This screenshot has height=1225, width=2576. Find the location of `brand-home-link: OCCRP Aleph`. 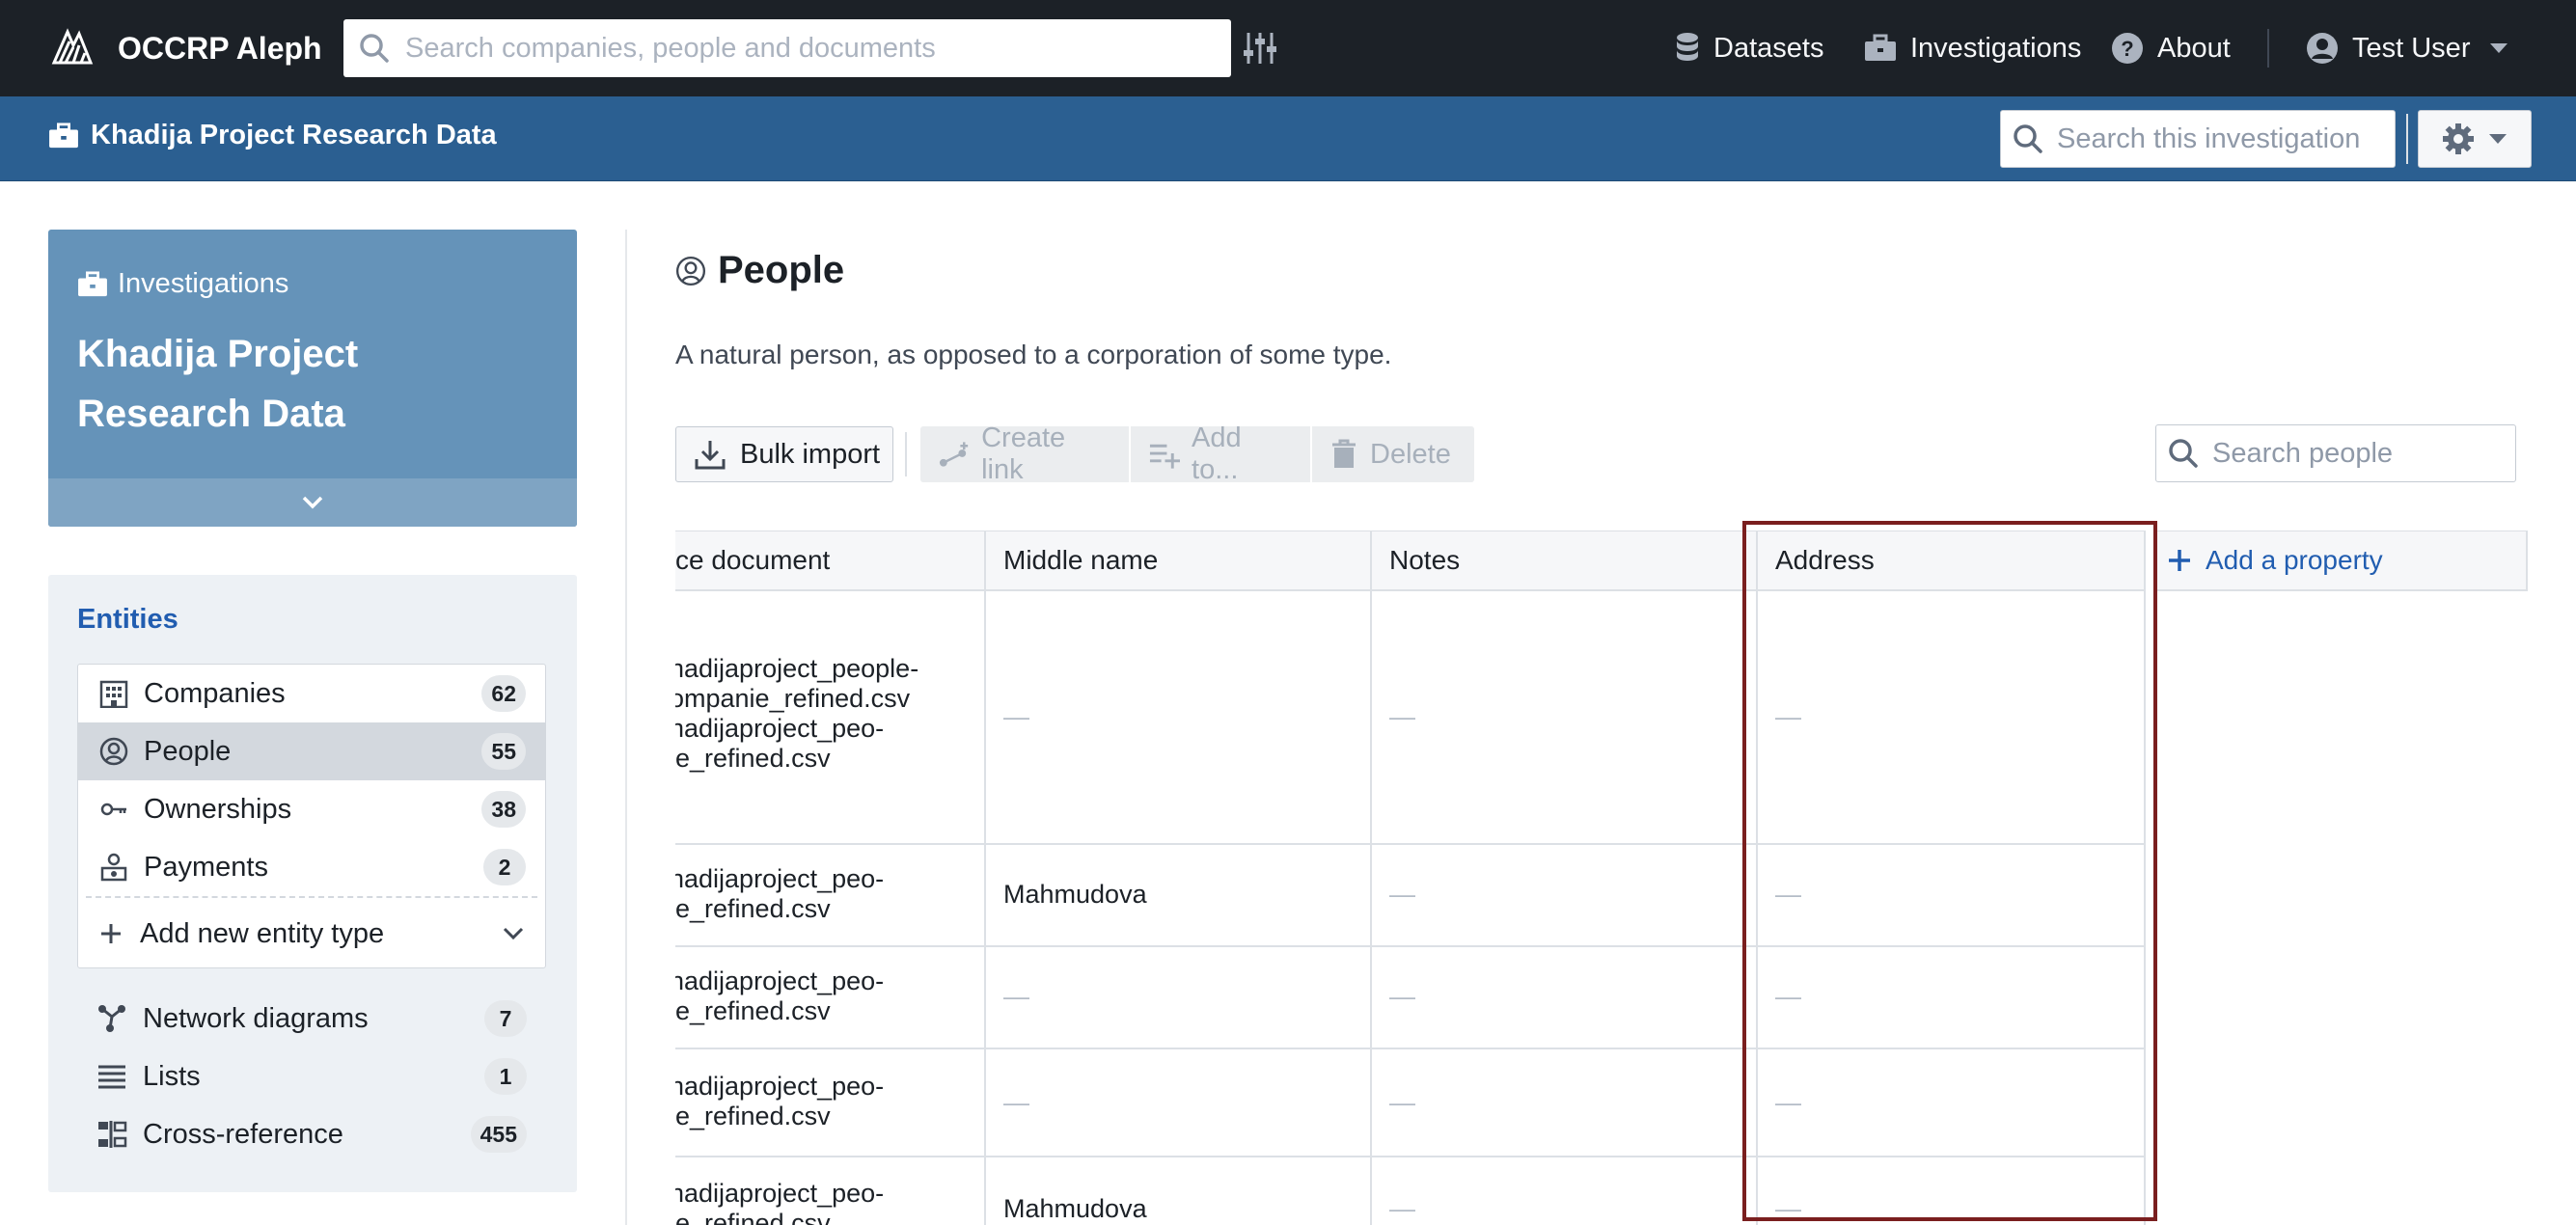

brand-home-link: OCCRP Aleph is located at coordinates (185, 48).